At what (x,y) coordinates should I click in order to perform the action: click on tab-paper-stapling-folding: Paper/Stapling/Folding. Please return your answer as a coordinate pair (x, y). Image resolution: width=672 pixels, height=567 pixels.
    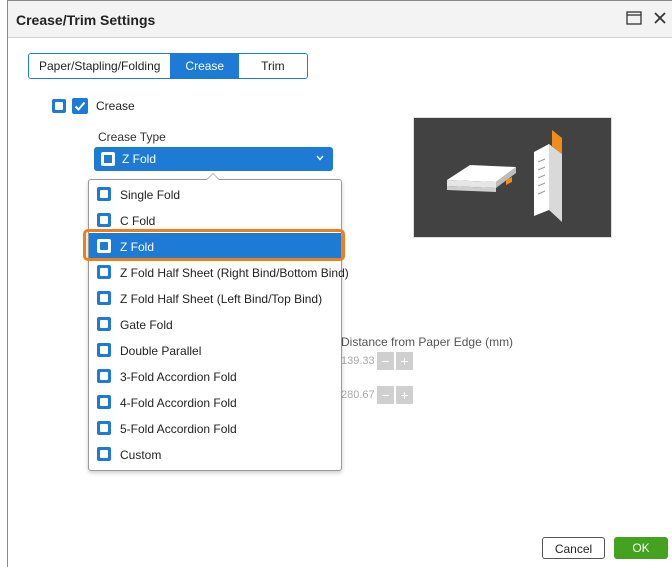
    Looking at the image, I should click on (100, 66).